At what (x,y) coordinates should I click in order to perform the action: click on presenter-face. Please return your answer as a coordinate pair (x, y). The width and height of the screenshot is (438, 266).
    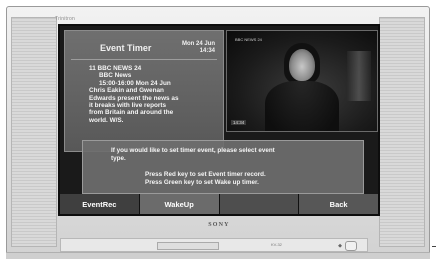
    Looking at the image, I should click on (302, 65).